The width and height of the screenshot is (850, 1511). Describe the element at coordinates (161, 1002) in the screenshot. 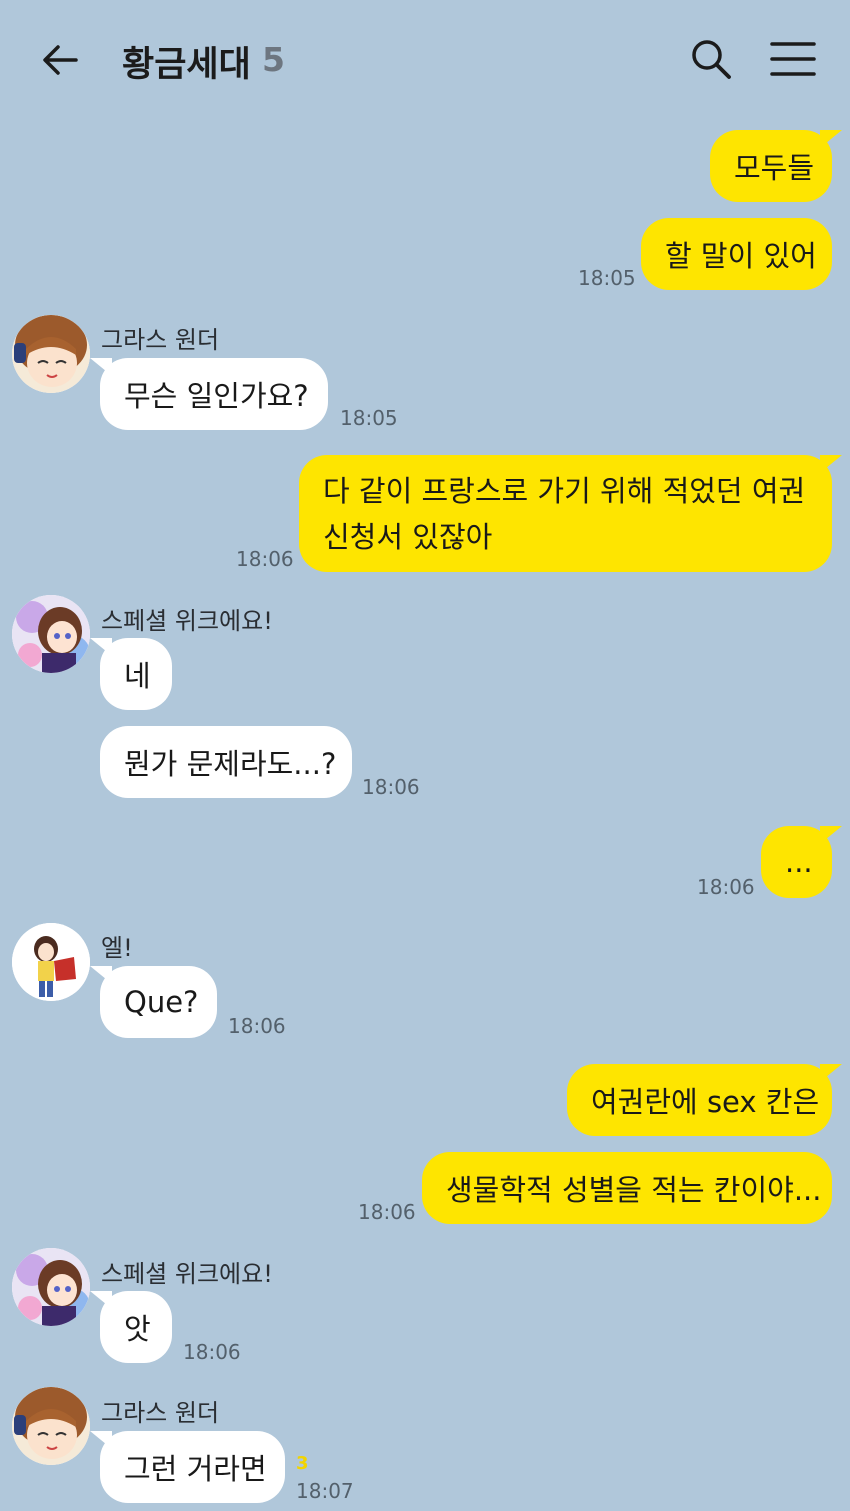

I see `message-text: Que?` at that location.